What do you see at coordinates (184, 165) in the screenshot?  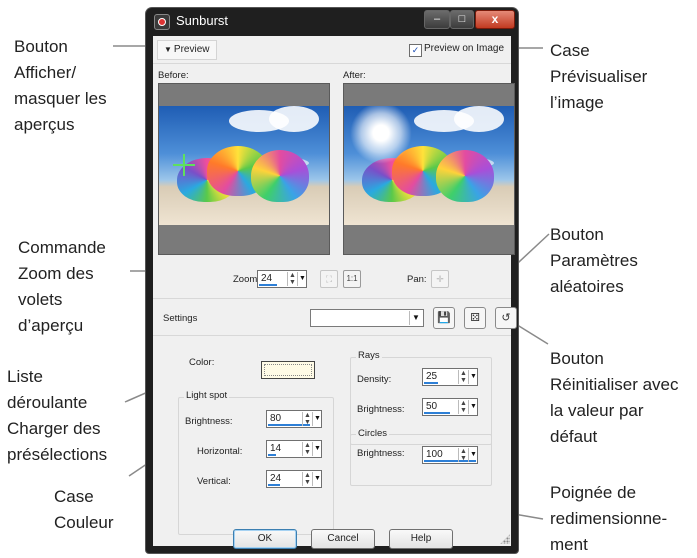 I see `light-spot-crosshair-icon` at bounding box center [184, 165].